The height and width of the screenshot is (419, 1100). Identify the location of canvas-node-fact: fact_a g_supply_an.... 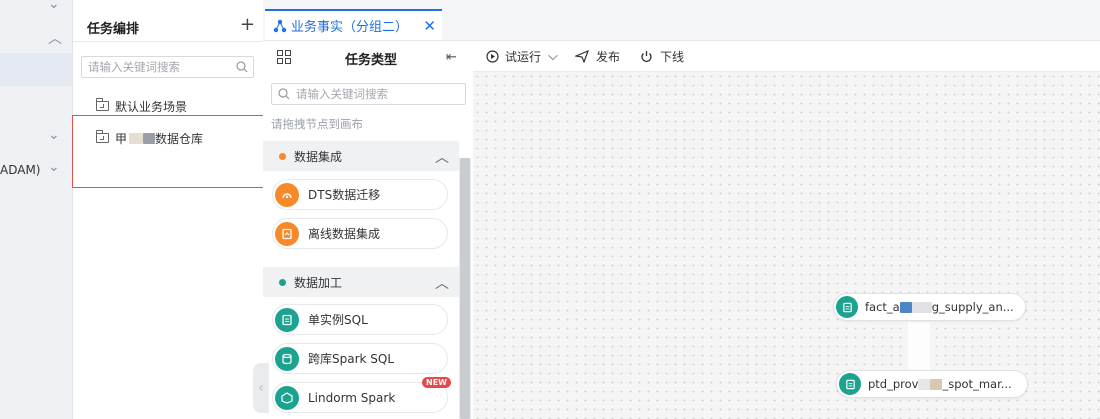
(929, 307).